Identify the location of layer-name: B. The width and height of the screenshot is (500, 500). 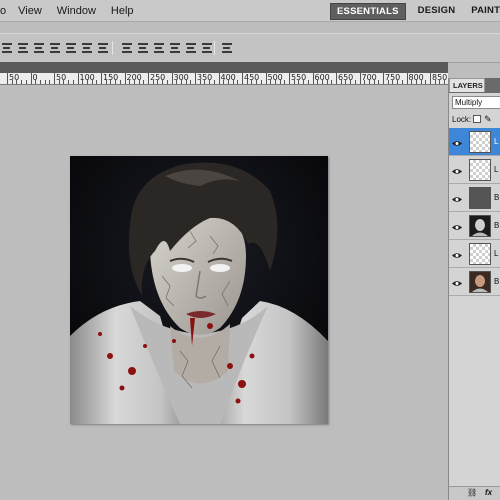
(497, 225).